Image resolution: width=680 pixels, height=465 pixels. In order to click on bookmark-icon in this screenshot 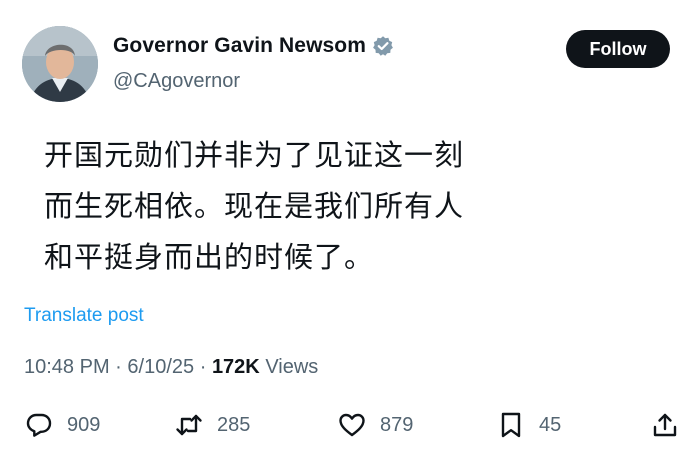, I will do `click(511, 425)`.